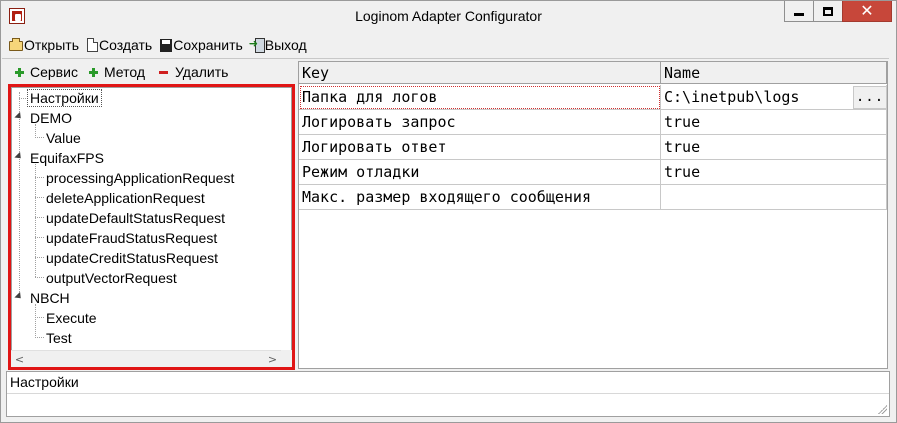 The width and height of the screenshot is (897, 423). I want to click on menu-save: Сохранить, so click(205, 45).